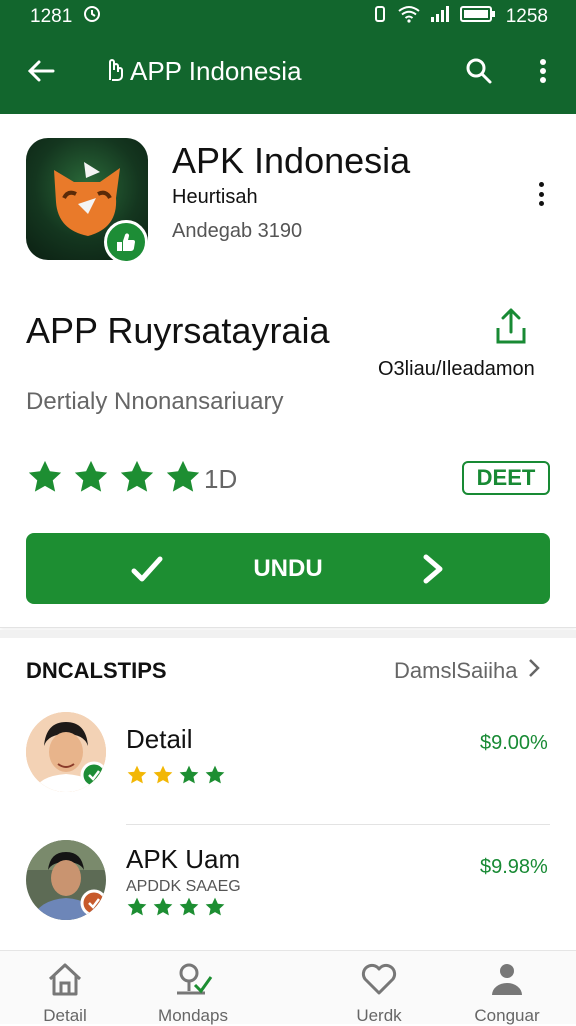 The height and width of the screenshot is (1026, 576). What do you see at coordinates (479, 71) in the screenshot?
I see `search-icon` at bounding box center [479, 71].